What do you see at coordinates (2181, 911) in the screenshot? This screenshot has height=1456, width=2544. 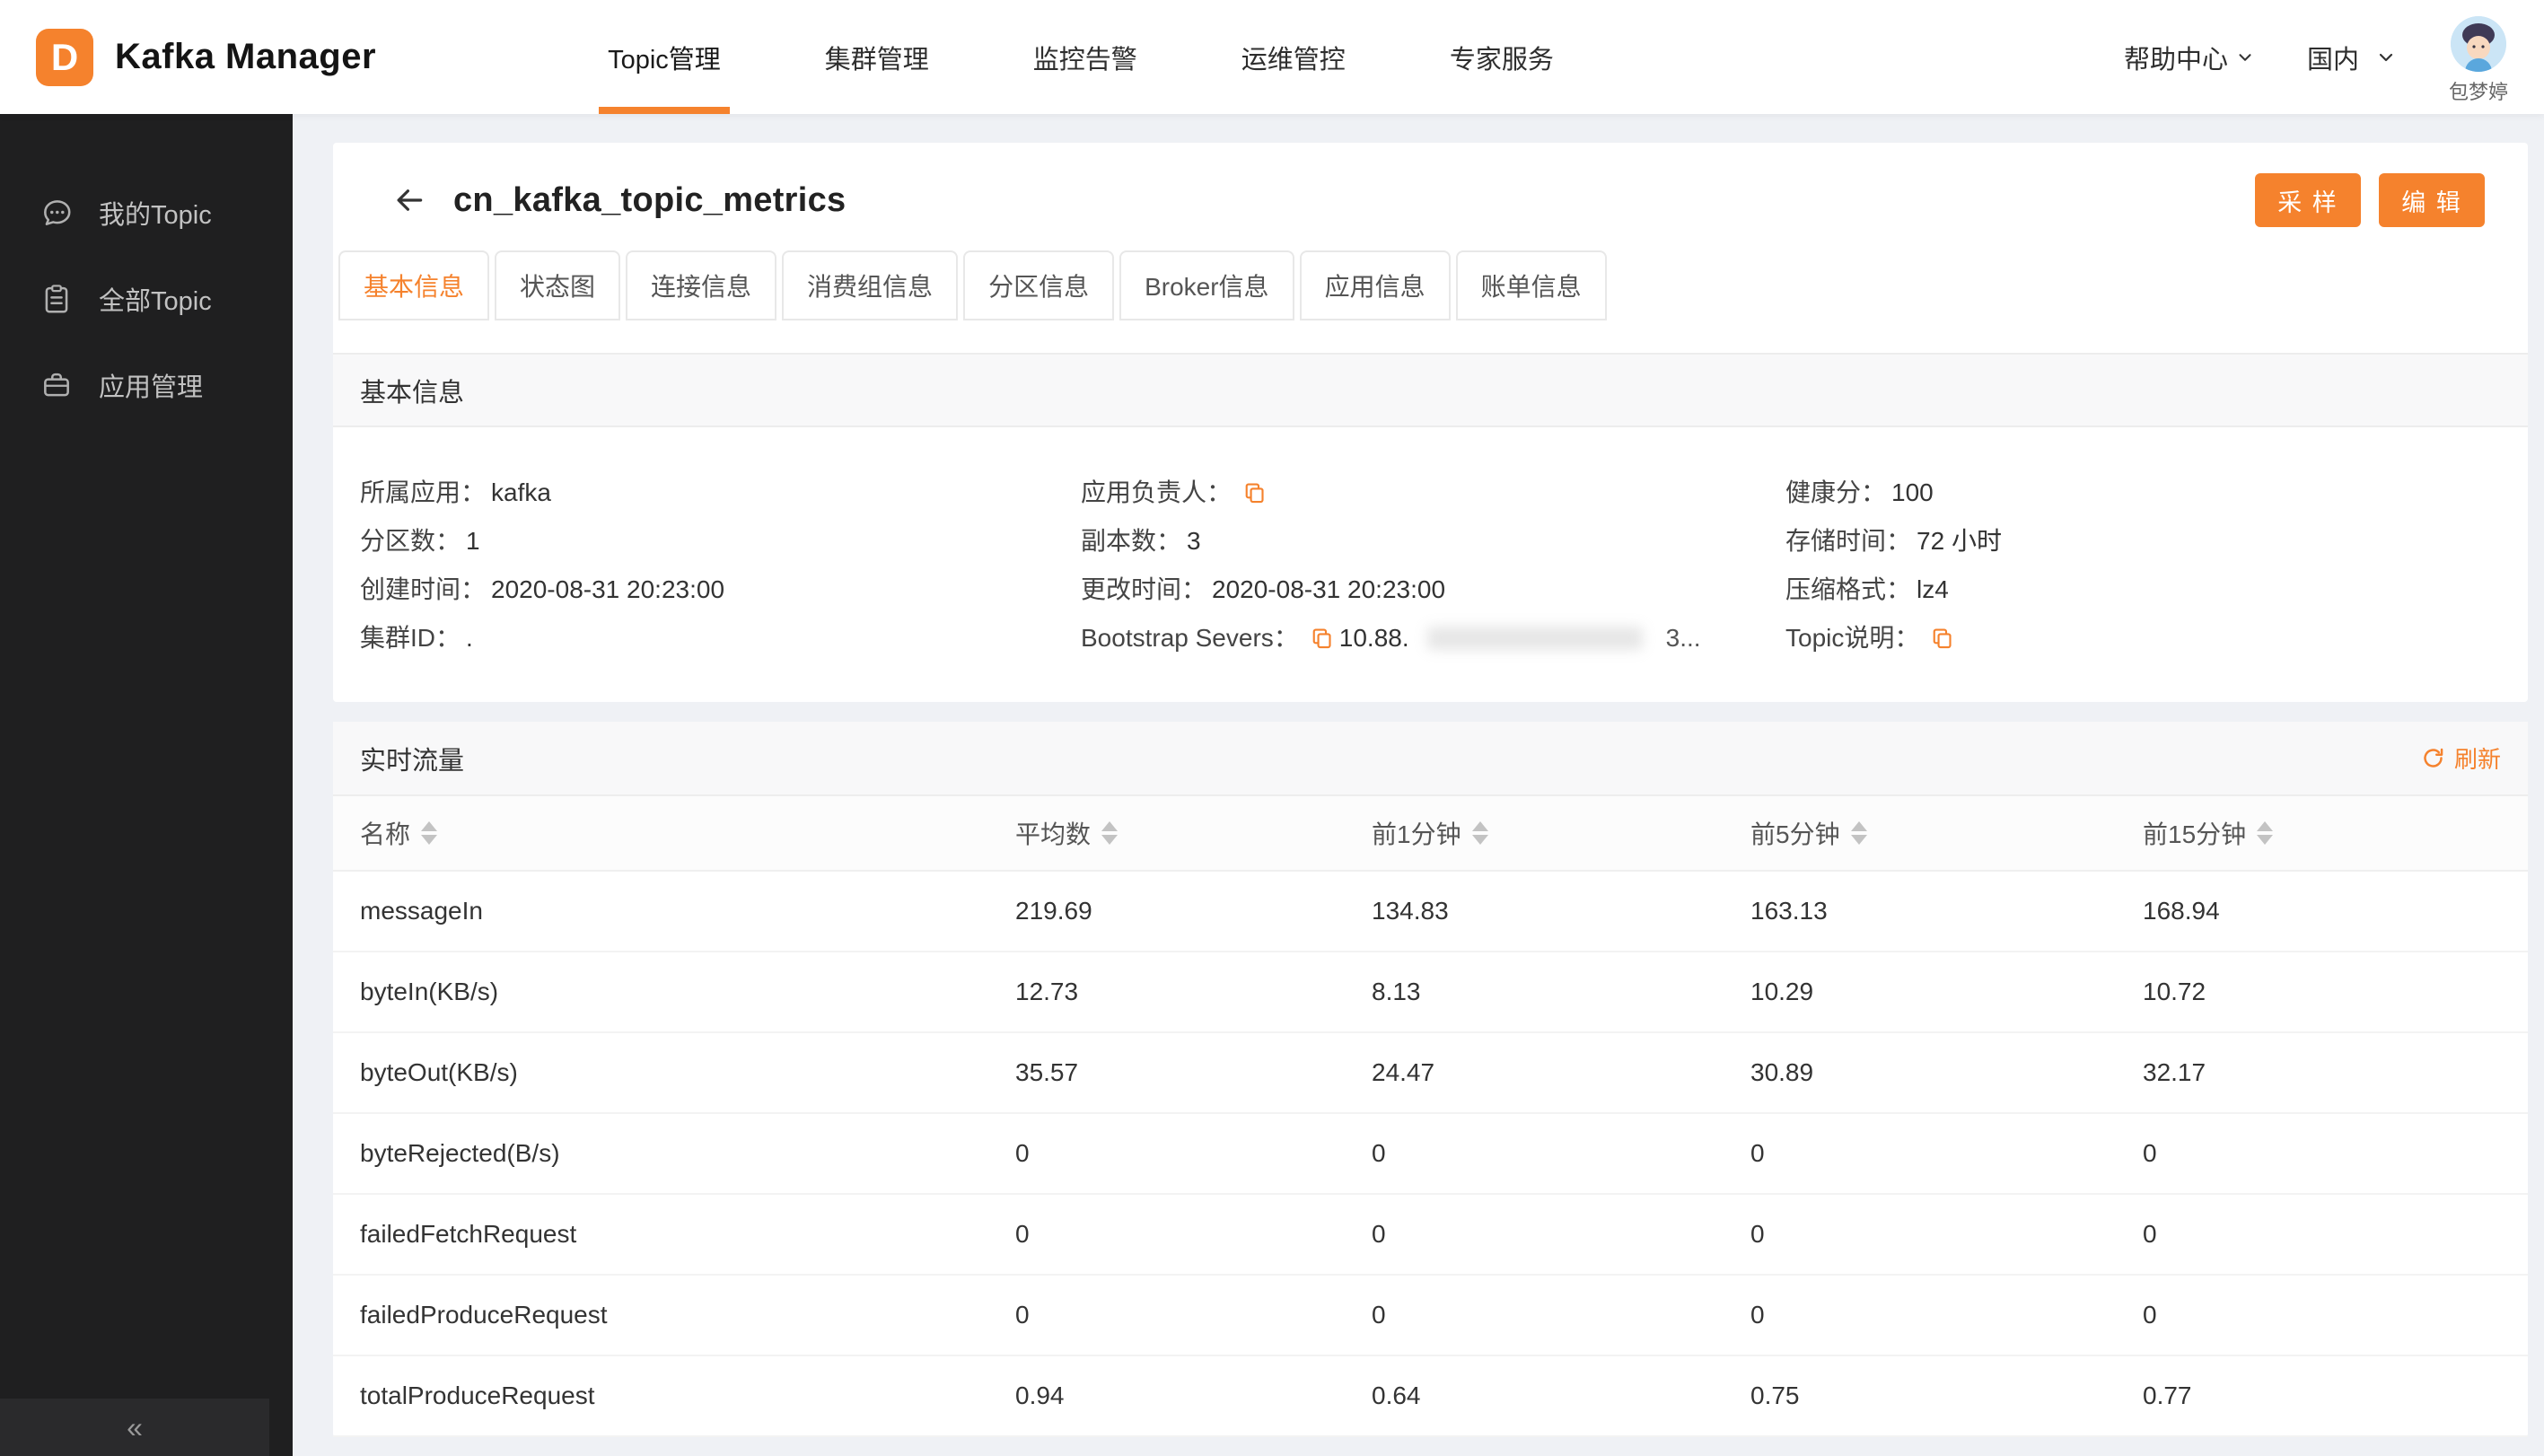 I see `metric-value-cell: 168.94` at bounding box center [2181, 911].